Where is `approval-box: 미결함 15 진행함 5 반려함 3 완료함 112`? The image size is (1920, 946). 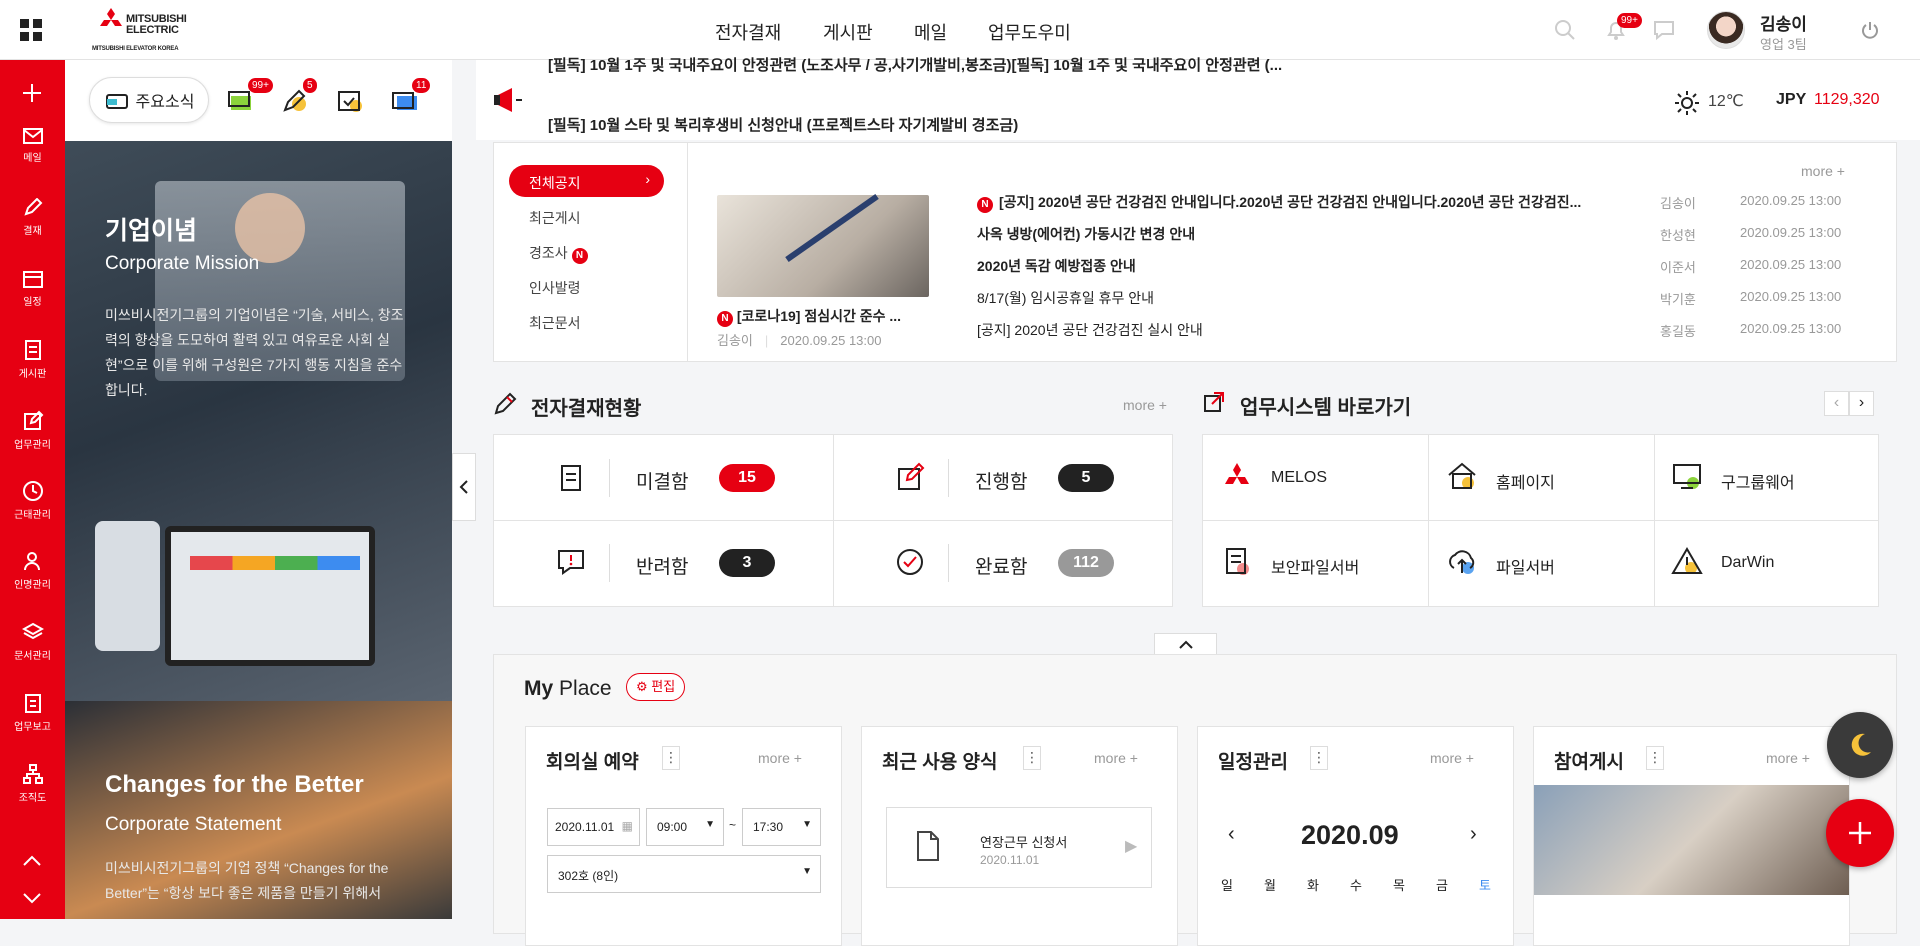
approval-box: 미결함 15 진행함 5 반려함 3 완료함 112 is located at coordinates (833, 520).